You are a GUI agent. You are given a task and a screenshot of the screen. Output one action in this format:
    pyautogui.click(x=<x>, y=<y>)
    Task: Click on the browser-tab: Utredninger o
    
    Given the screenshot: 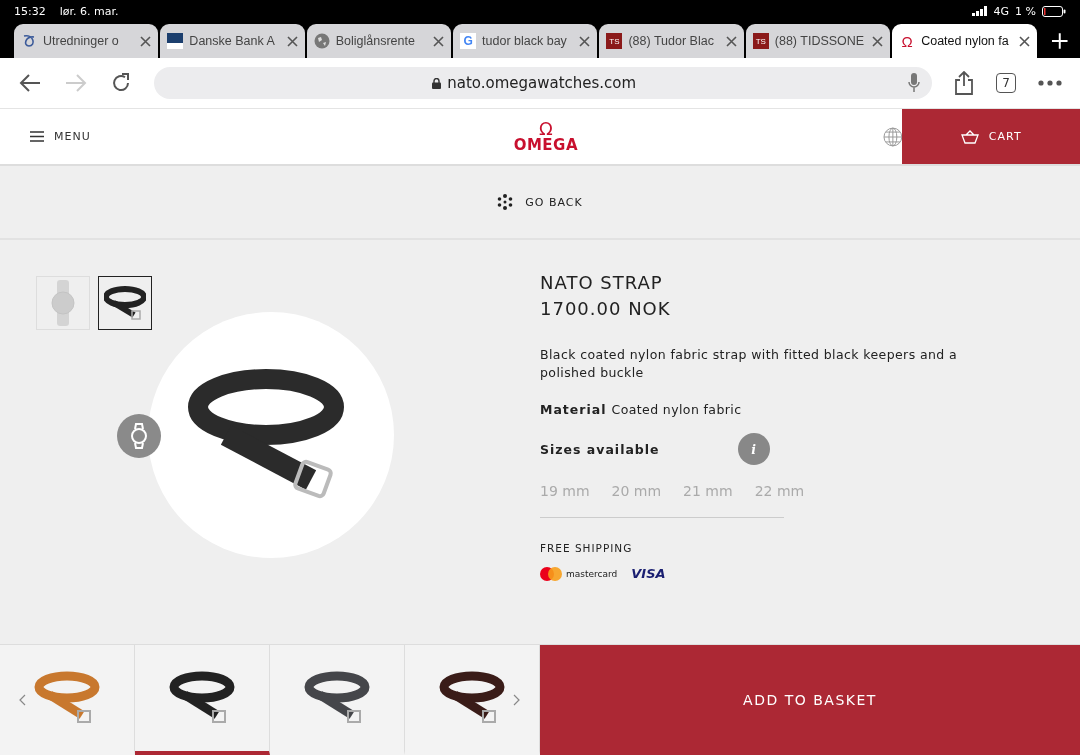 What is the action you would take?
    pyautogui.click(x=86, y=41)
    